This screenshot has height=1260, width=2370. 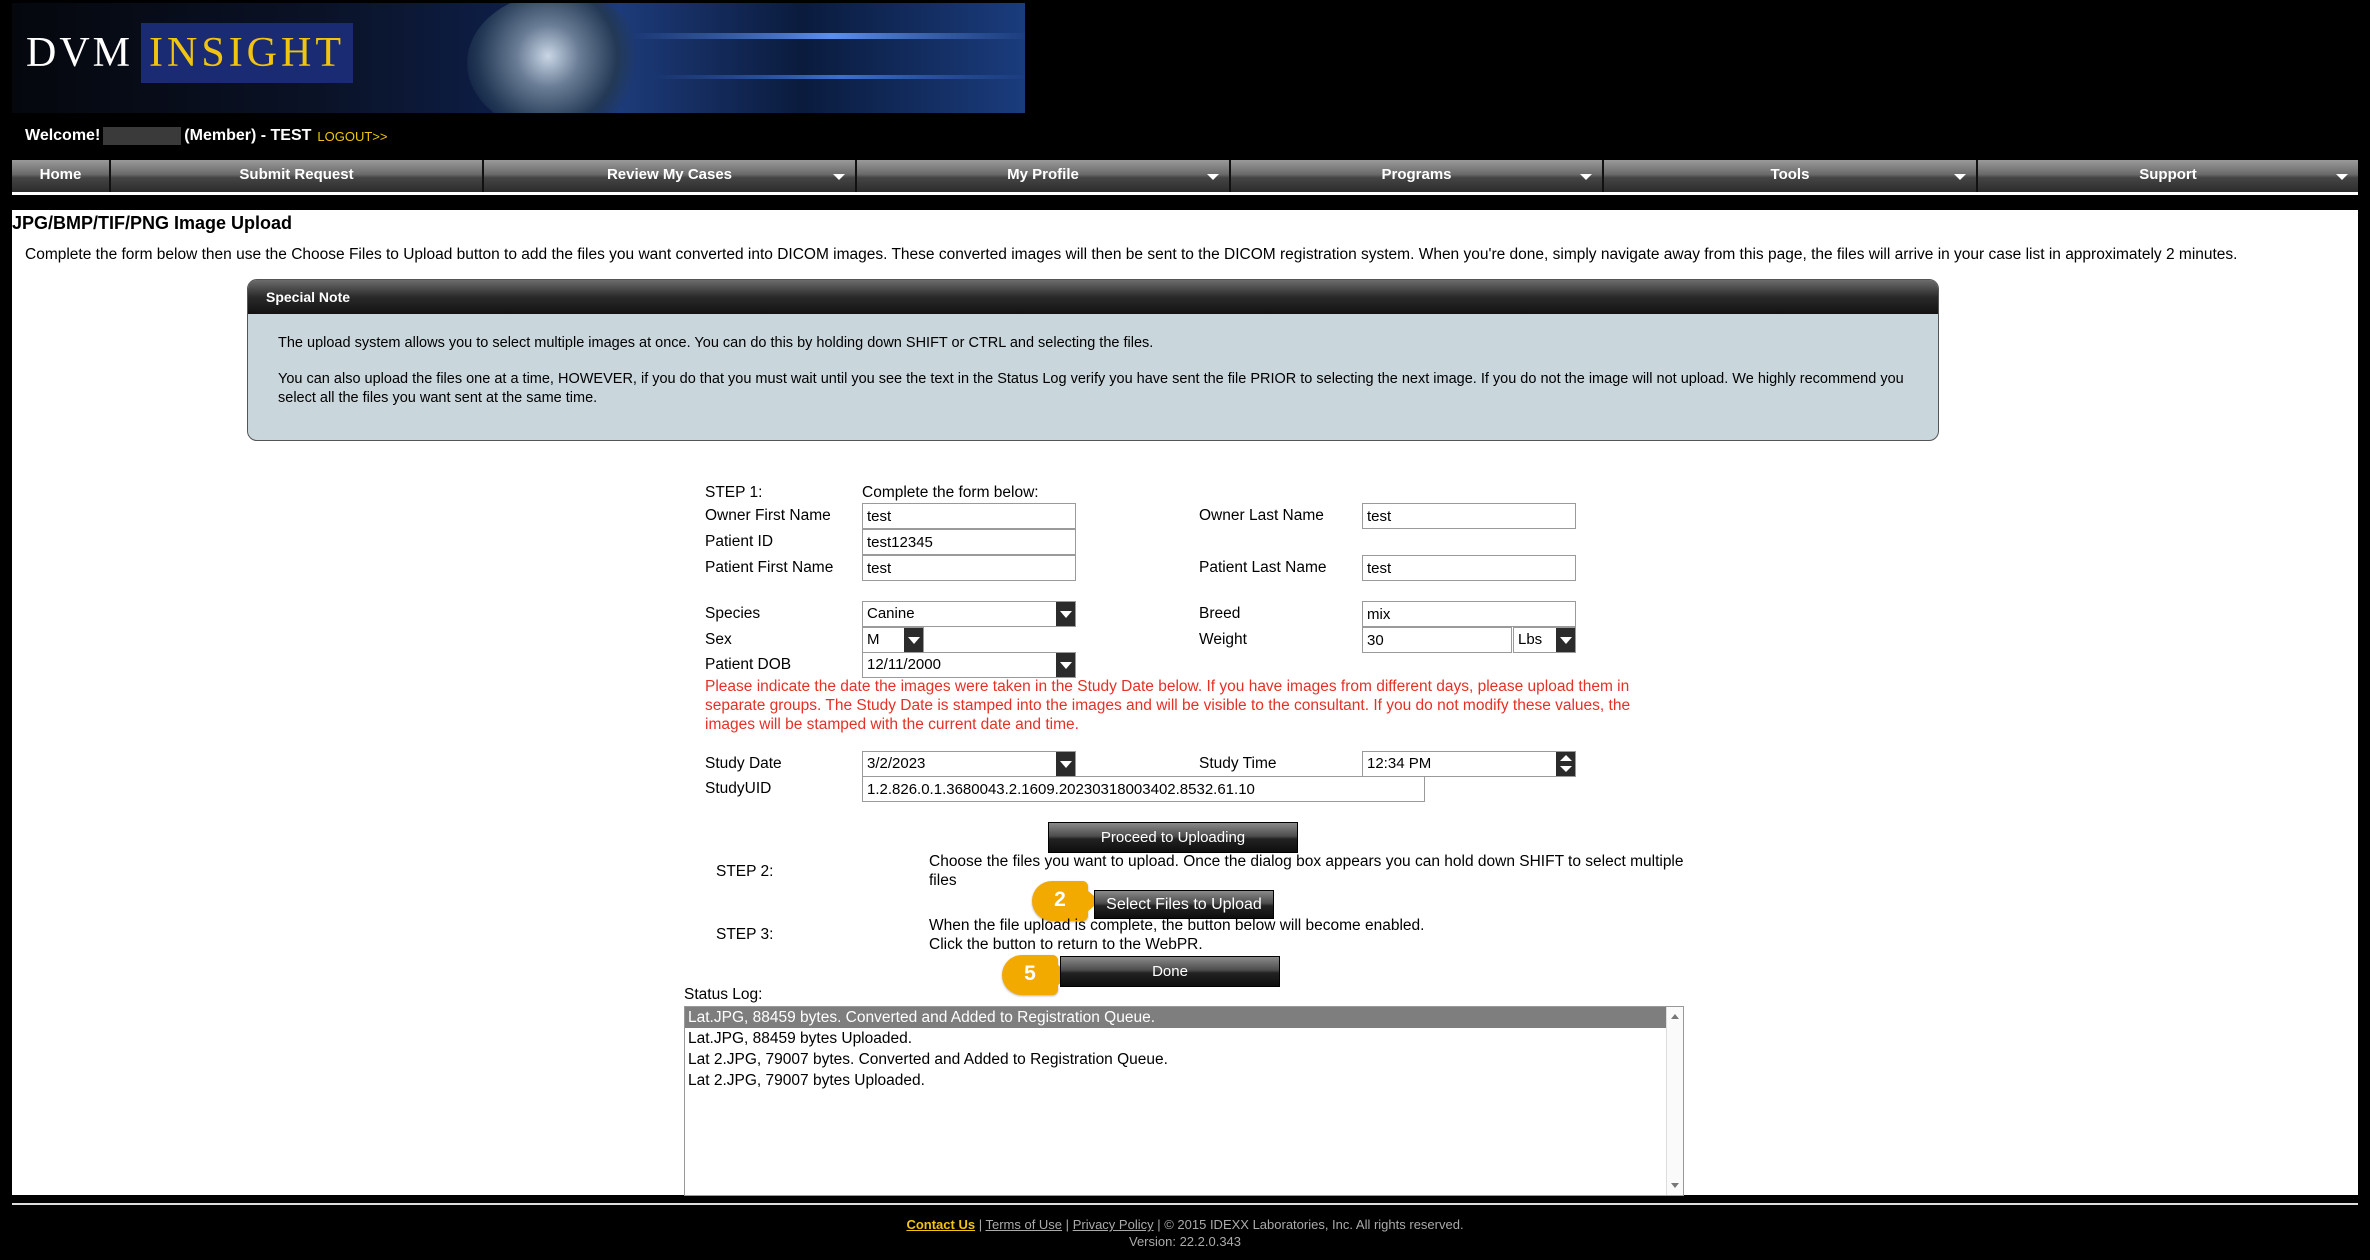 What do you see at coordinates (969, 542) in the screenshot?
I see `patient-id-field` at bounding box center [969, 542].